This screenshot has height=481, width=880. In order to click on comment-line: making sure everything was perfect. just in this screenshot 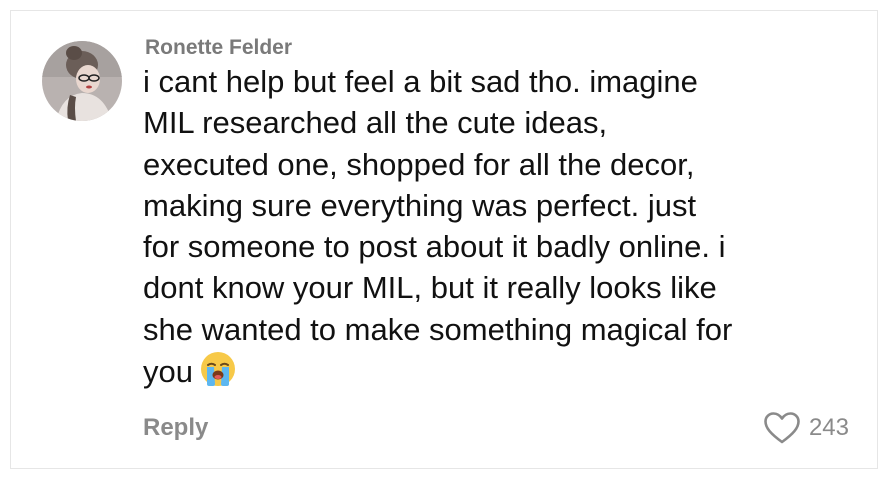, I will do `click(420, 205)`.